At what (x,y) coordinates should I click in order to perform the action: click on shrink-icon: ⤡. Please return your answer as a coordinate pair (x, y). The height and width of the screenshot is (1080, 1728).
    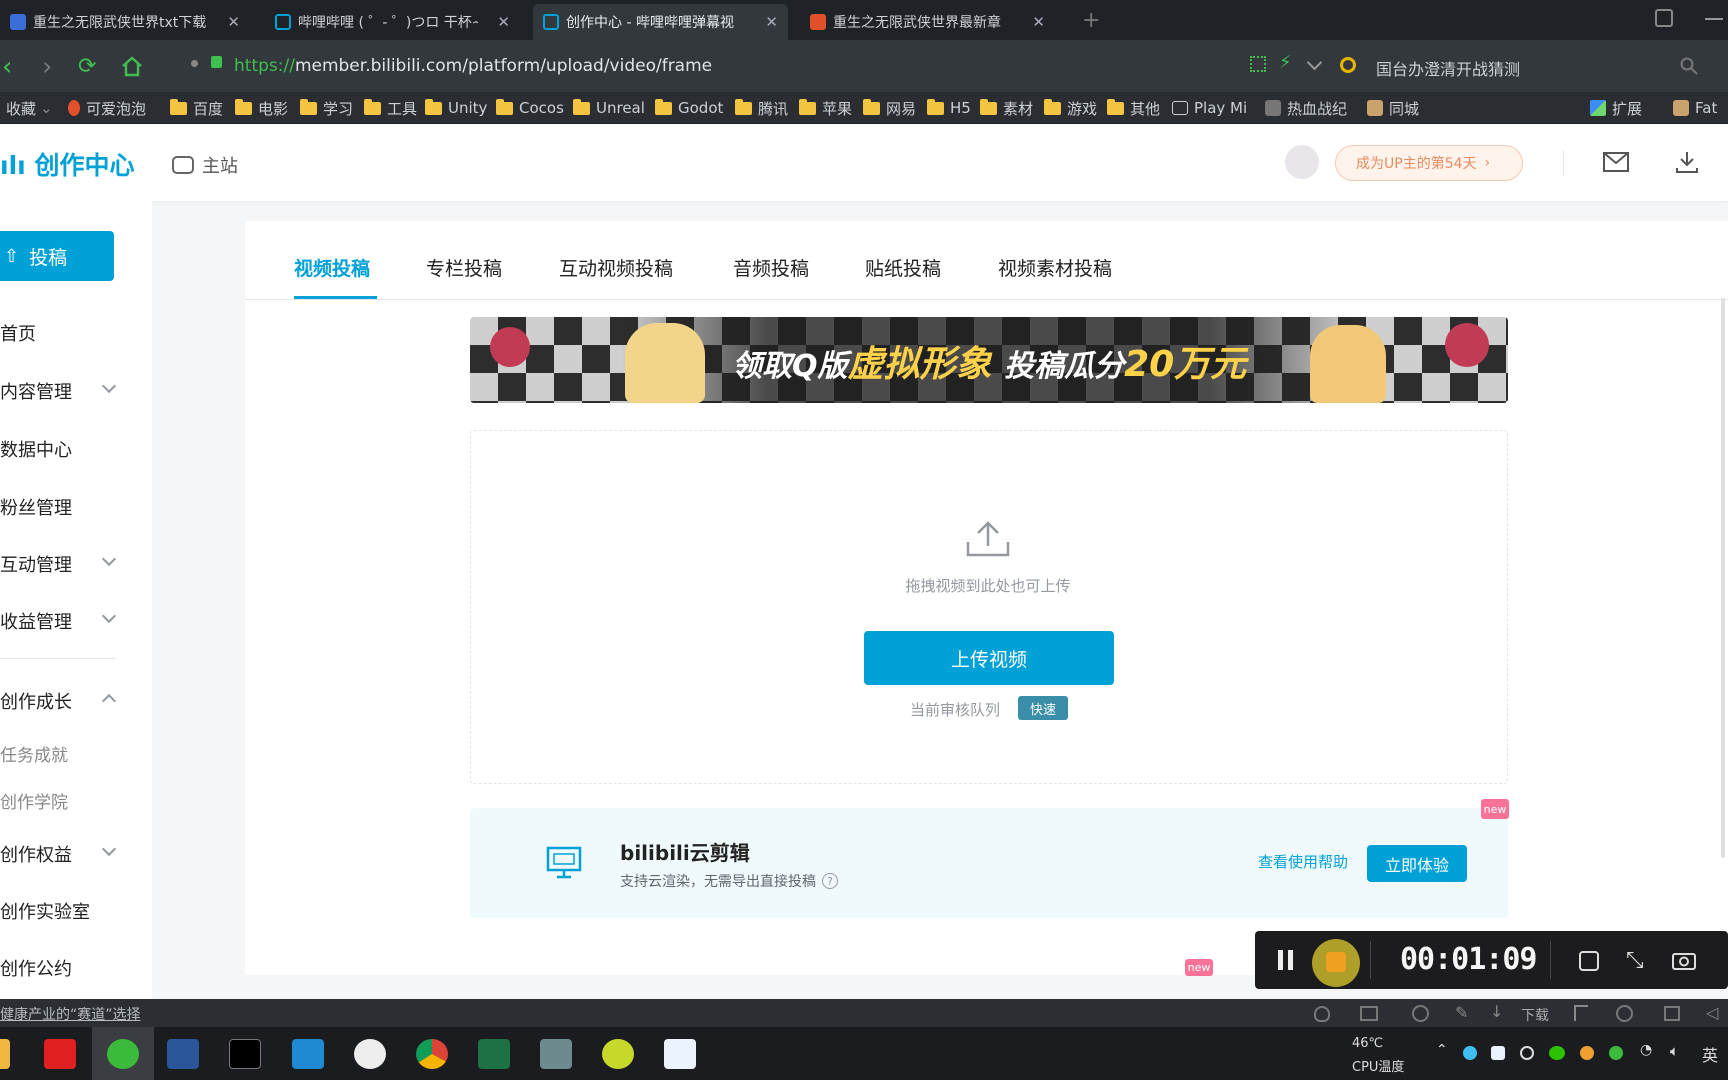
    Looking at the image, I should click on (1635, 960).